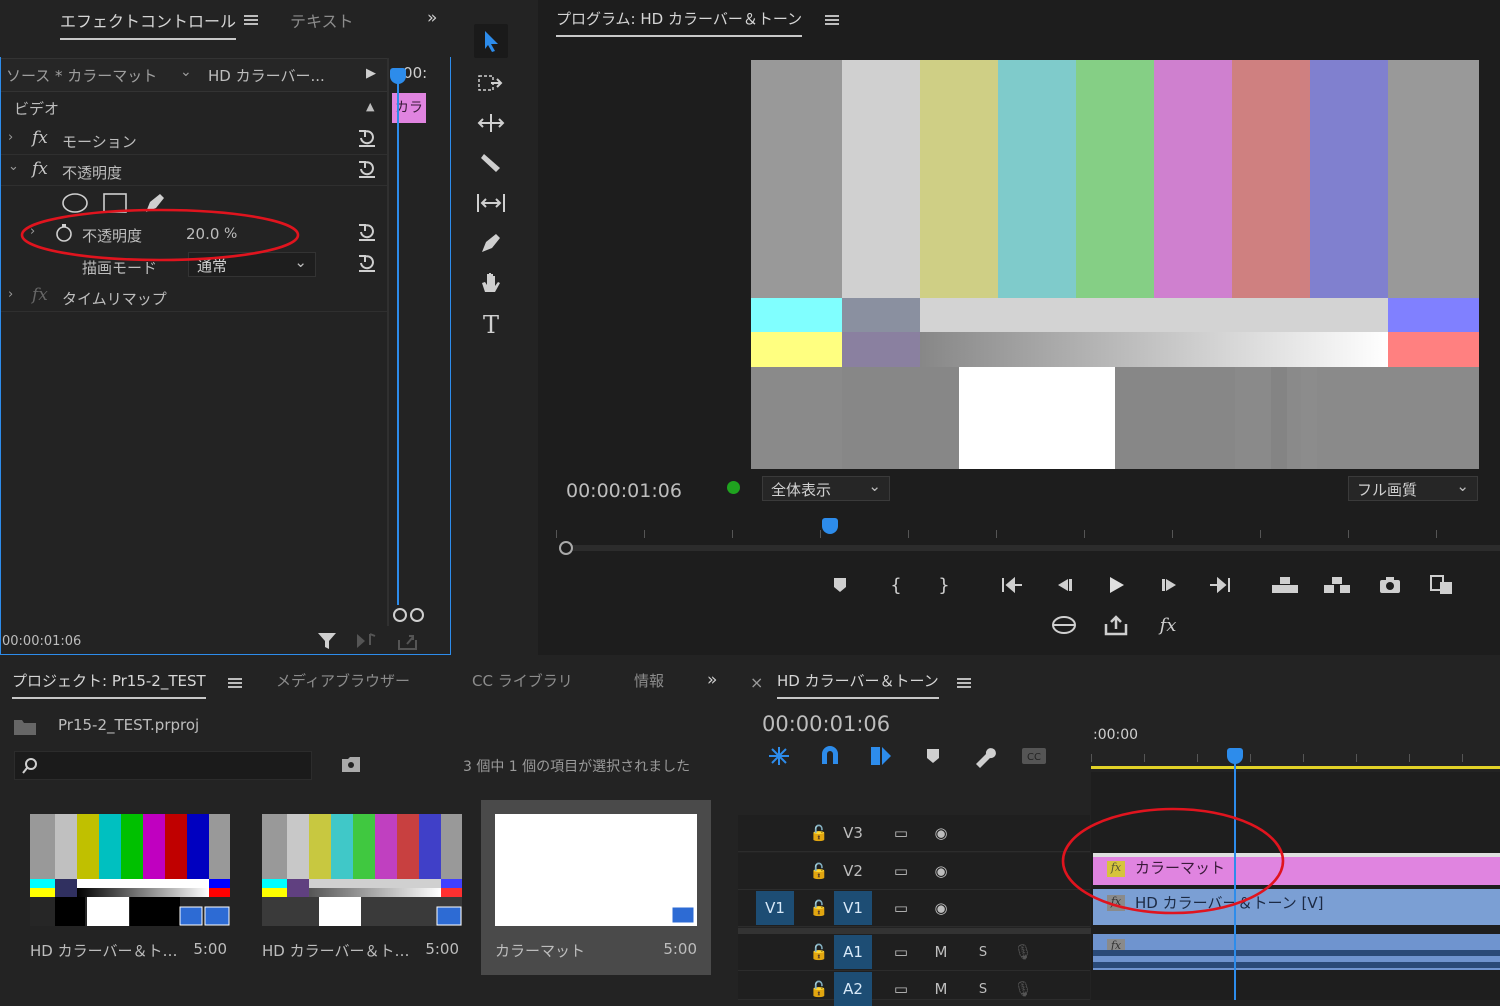 The height and width of the screenshot is (1006, 1500). What do you see at coordinates (858, 684) in the screenshot?
I see `timeline-title: HD カラーバー＆トーン` at bounding box center [858, 684].